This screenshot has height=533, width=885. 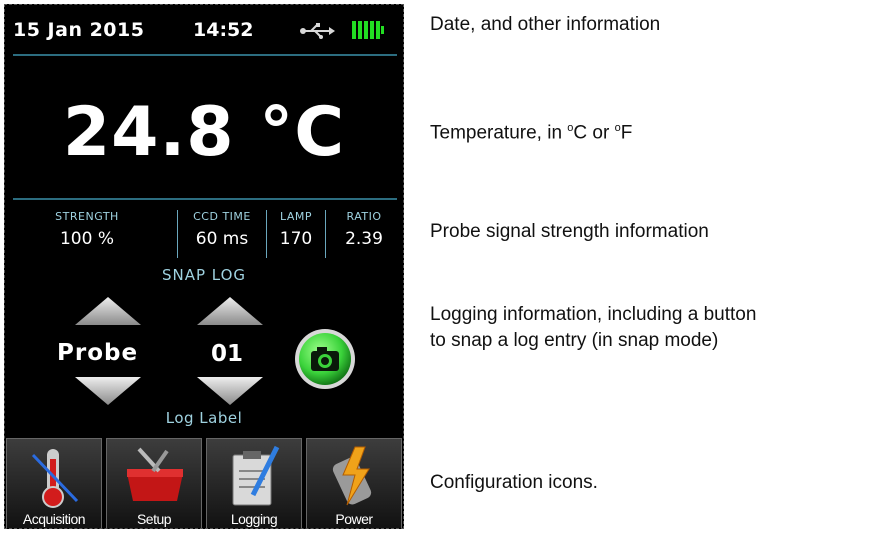 I want to click on power-button: Power, so click(x=354, y=483).